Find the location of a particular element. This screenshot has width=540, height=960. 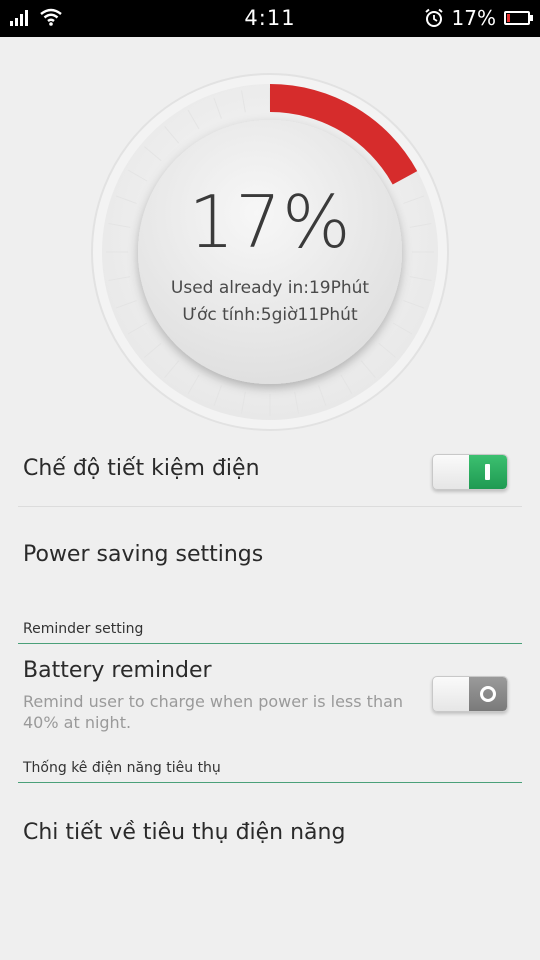

battery-icon is located at coordinates (518, 18).